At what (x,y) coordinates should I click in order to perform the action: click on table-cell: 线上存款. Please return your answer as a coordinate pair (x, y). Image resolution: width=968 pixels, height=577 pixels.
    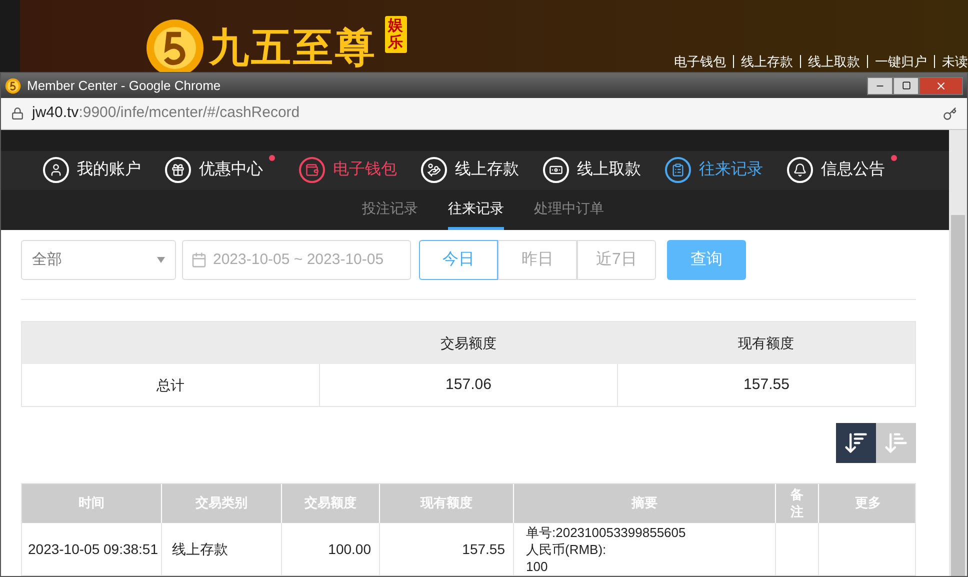
    Looking at the image, I should click on (222, 549).